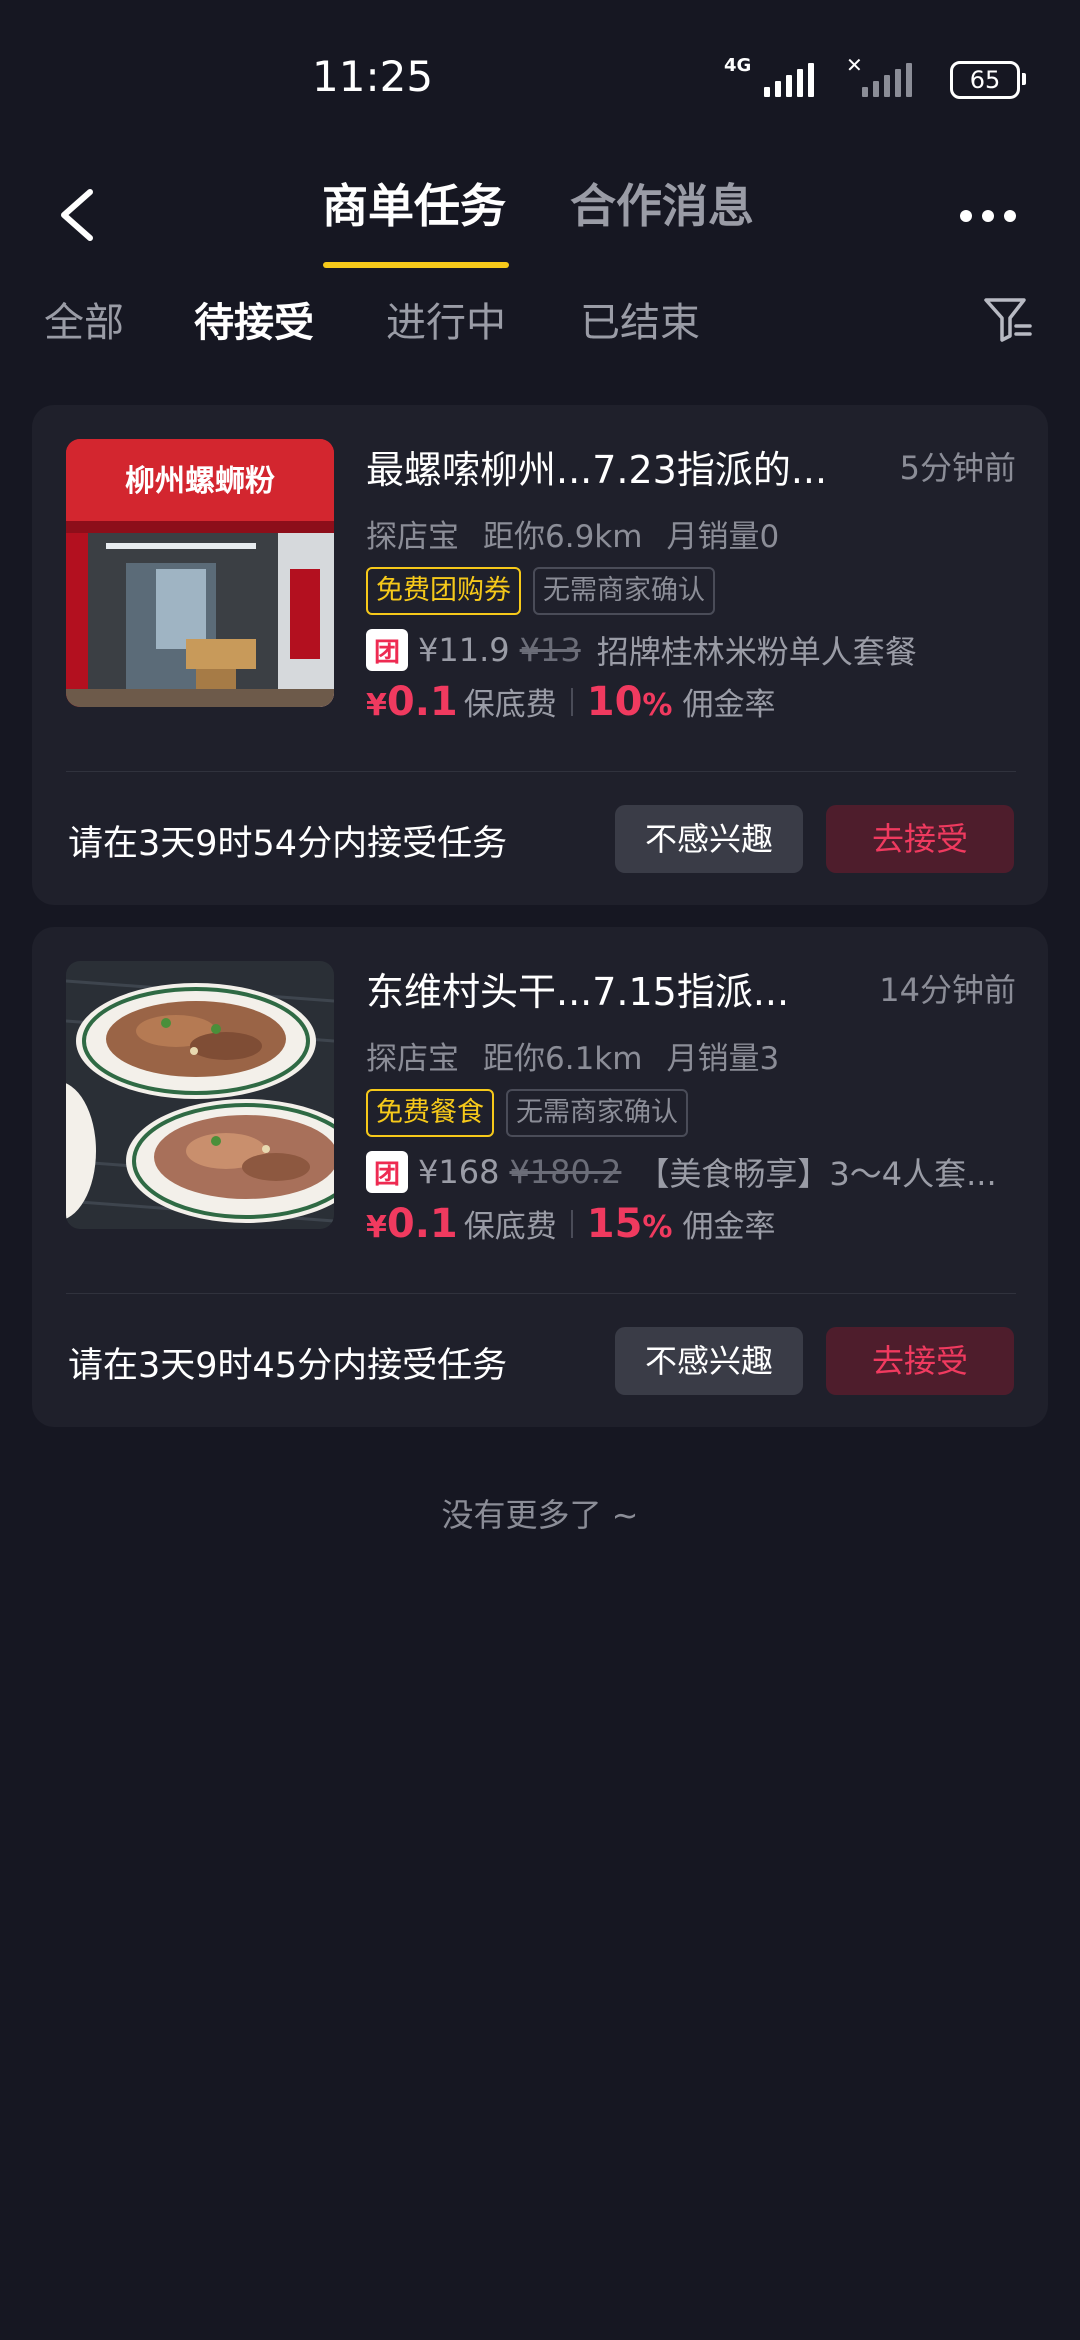 This screenshot has width=1080, height=2340. Describe the element at coordinates (563, 1059) in the screenshot. I see `task-distance: 距你6.1km` at that location.